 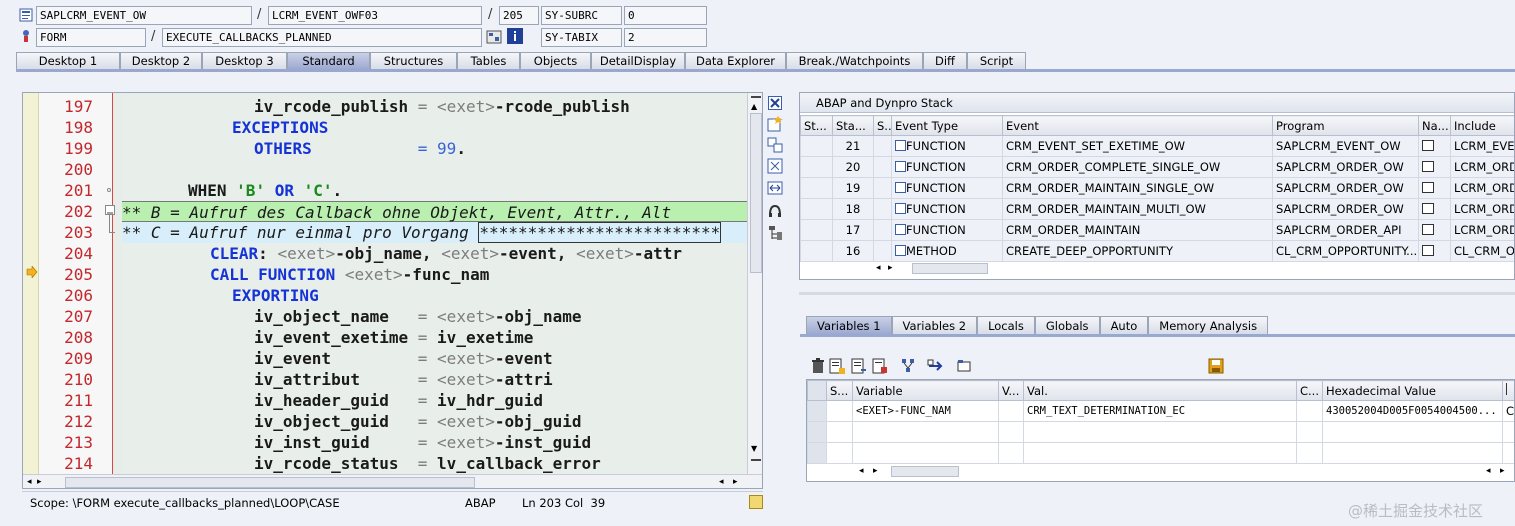 I want to click on transfer-icon, so click(x=935, y=366).